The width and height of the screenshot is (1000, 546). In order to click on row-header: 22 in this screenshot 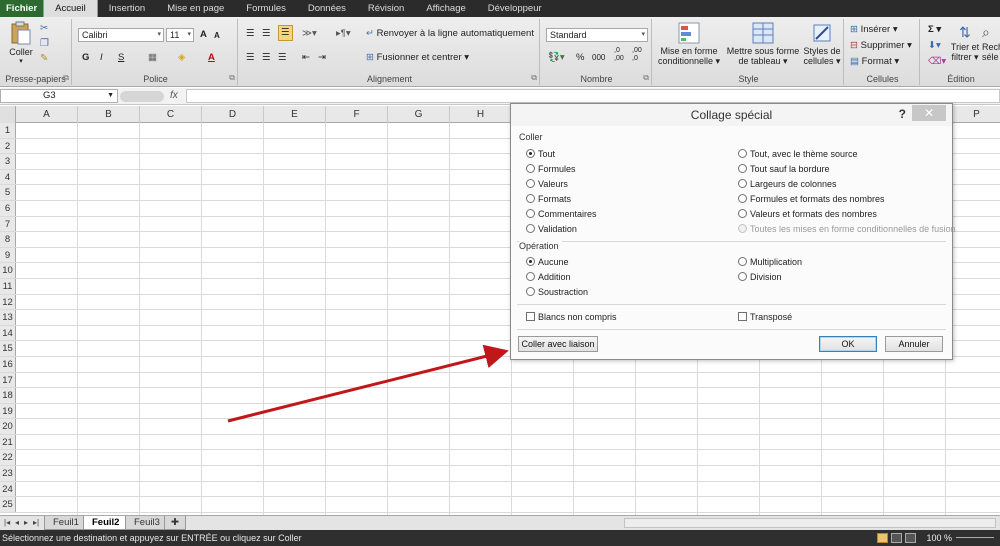, I will do `click(8, 458)`.